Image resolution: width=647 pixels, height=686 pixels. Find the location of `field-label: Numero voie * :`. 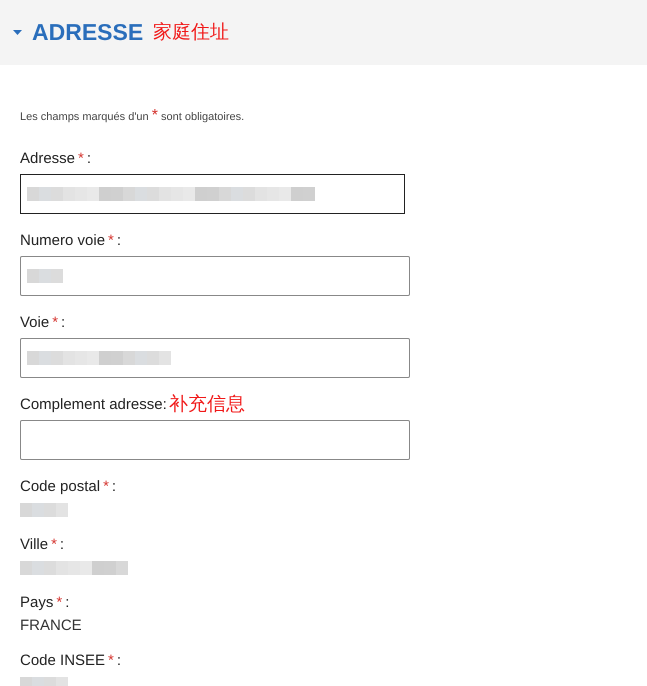

field-label: Numero voie * : is located at coordinates (71, 241).